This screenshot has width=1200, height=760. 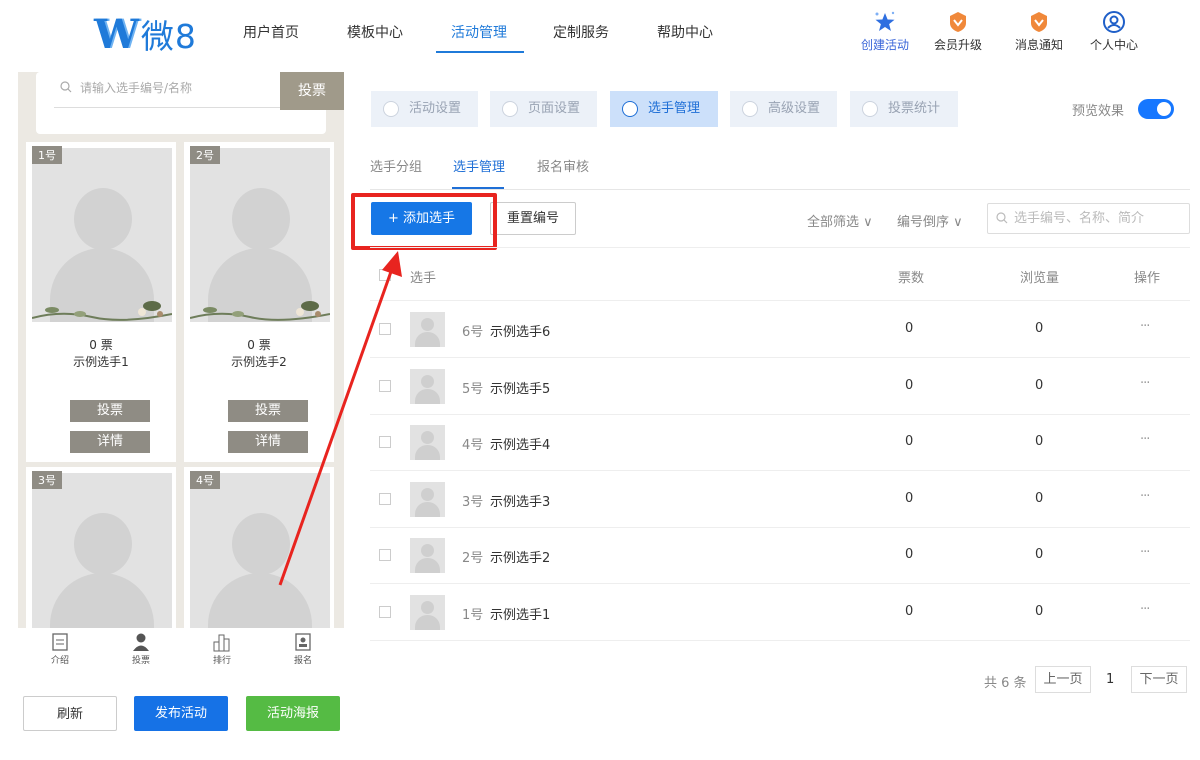 What do you see at coordinates (780, 442) in the screenshot?
I see `table-row: 4号 示例选手4 0 0 ···` at bounding box center [780, 442].